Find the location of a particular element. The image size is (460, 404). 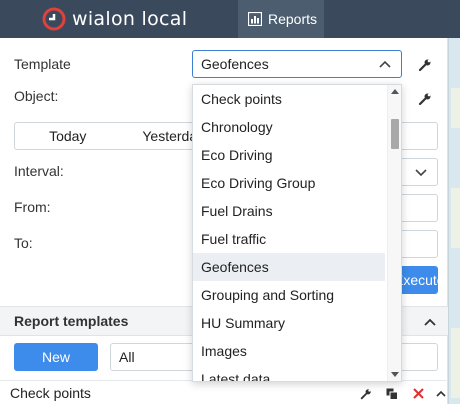

dropdown-option: Chronology is located at coordinates (289, 127).